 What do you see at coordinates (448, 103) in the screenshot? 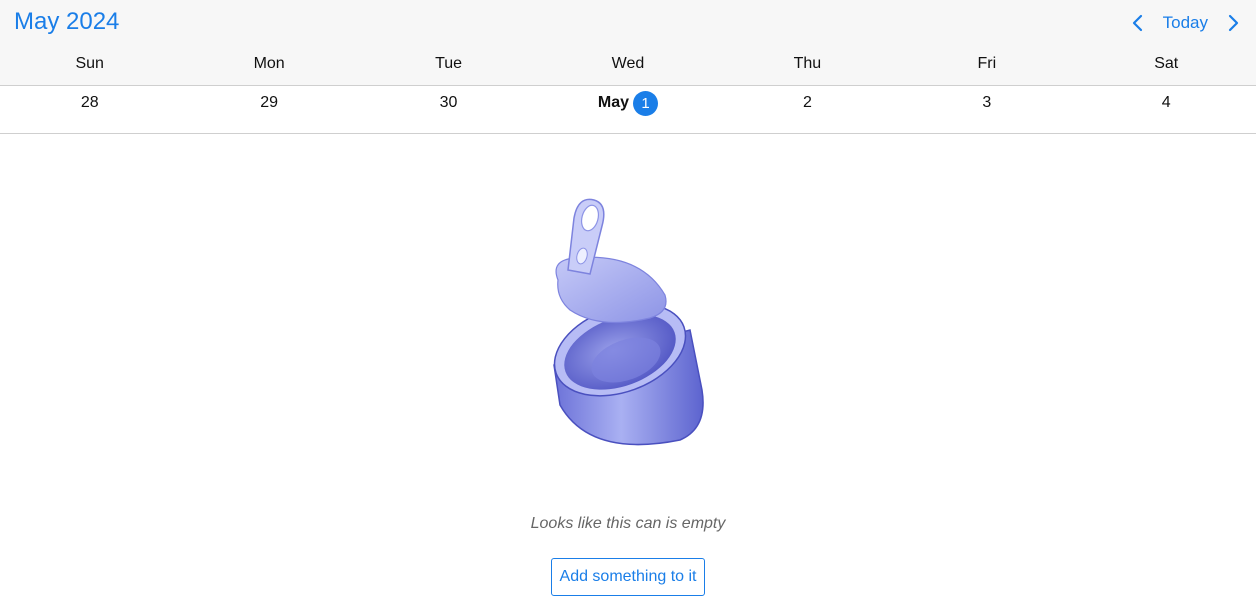
I see `day-cell-tue: 30` at bounding box center [448, 103].